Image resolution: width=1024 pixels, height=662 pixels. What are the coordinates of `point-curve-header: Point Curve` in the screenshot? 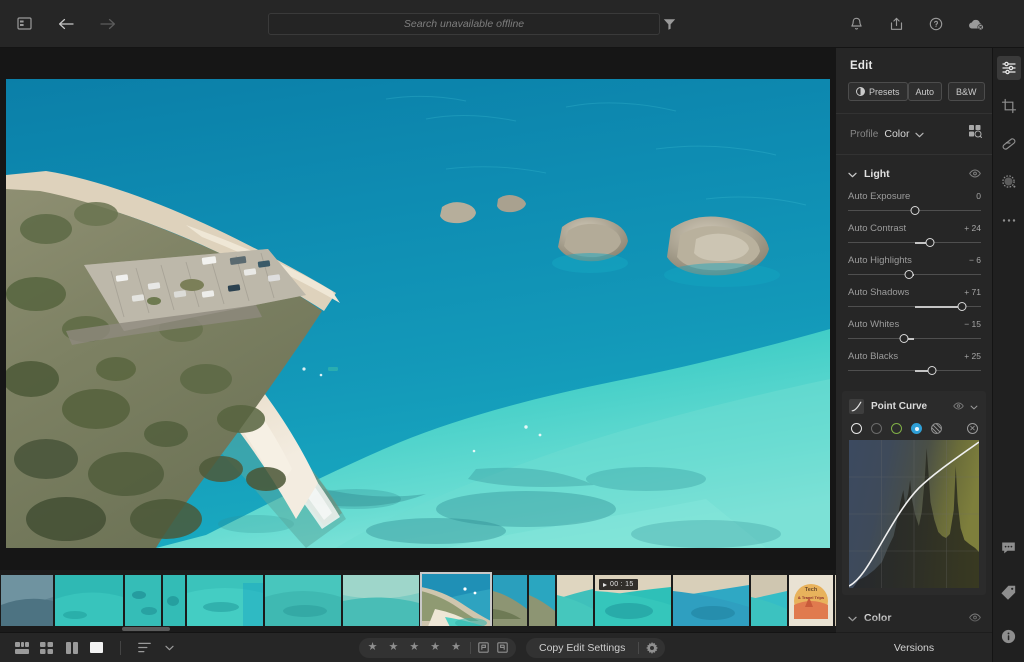 It's located at (914, 406).